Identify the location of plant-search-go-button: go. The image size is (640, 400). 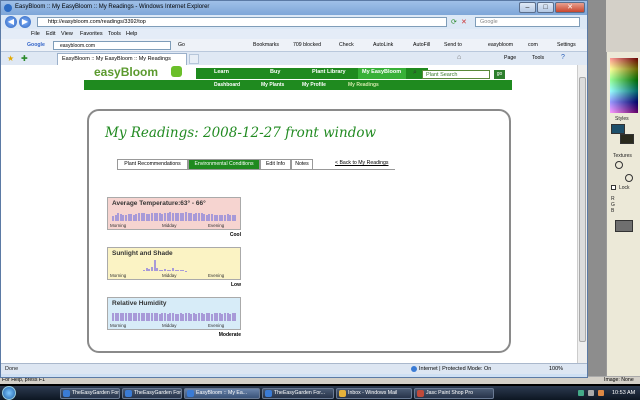
(499, 74).